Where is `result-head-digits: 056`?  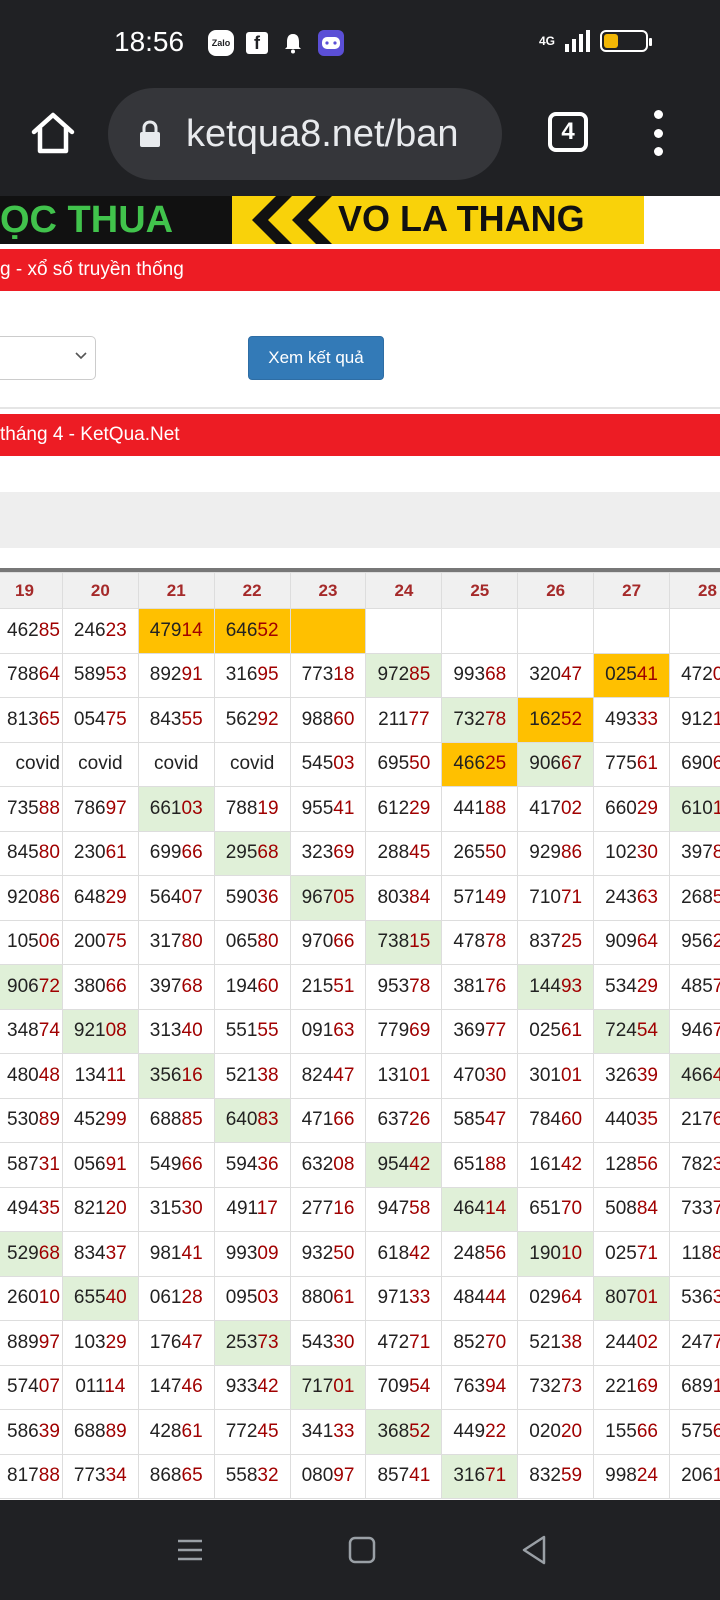 result-head-digits: 056 is located at coordinates (89, 1164).